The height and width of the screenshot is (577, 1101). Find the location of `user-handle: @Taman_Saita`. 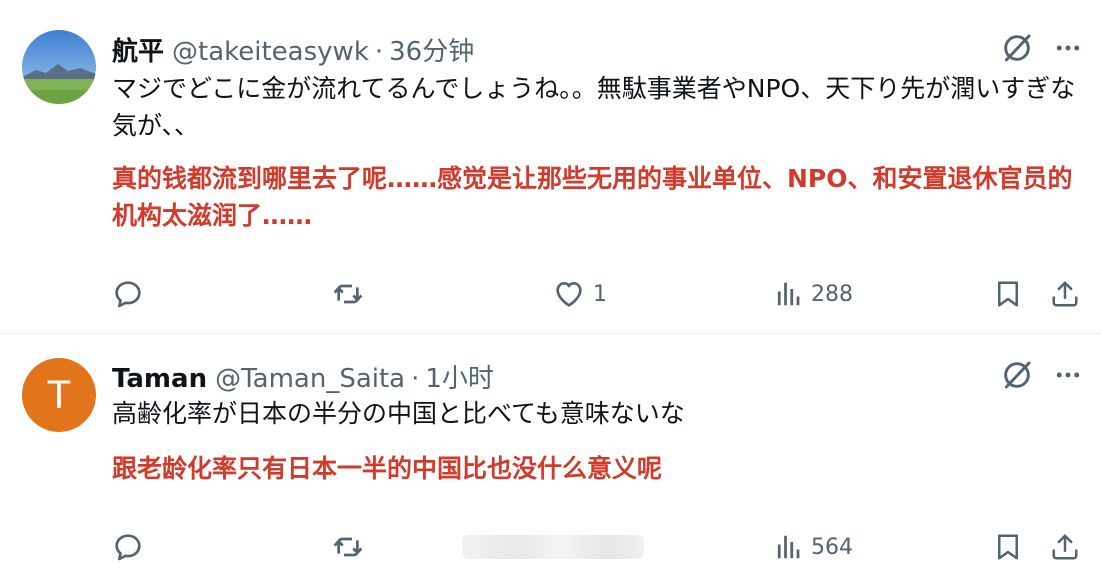

user-handle: @Taman_Saita is located at coordinates (310, 379).